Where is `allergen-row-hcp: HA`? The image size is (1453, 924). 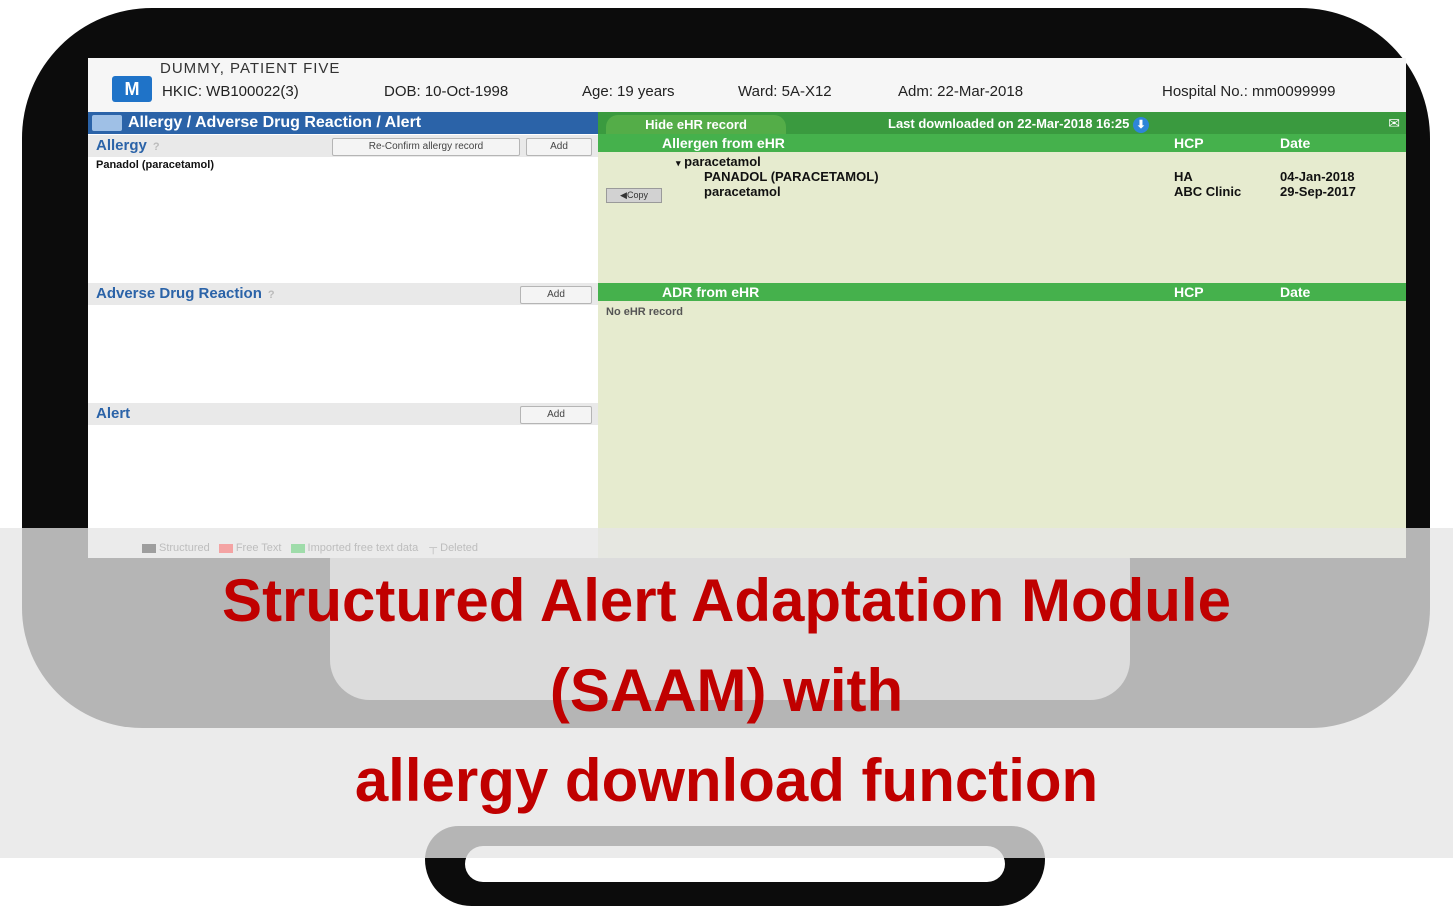
allergen-row-hcp: HA is located at coordinates (1183, 176).